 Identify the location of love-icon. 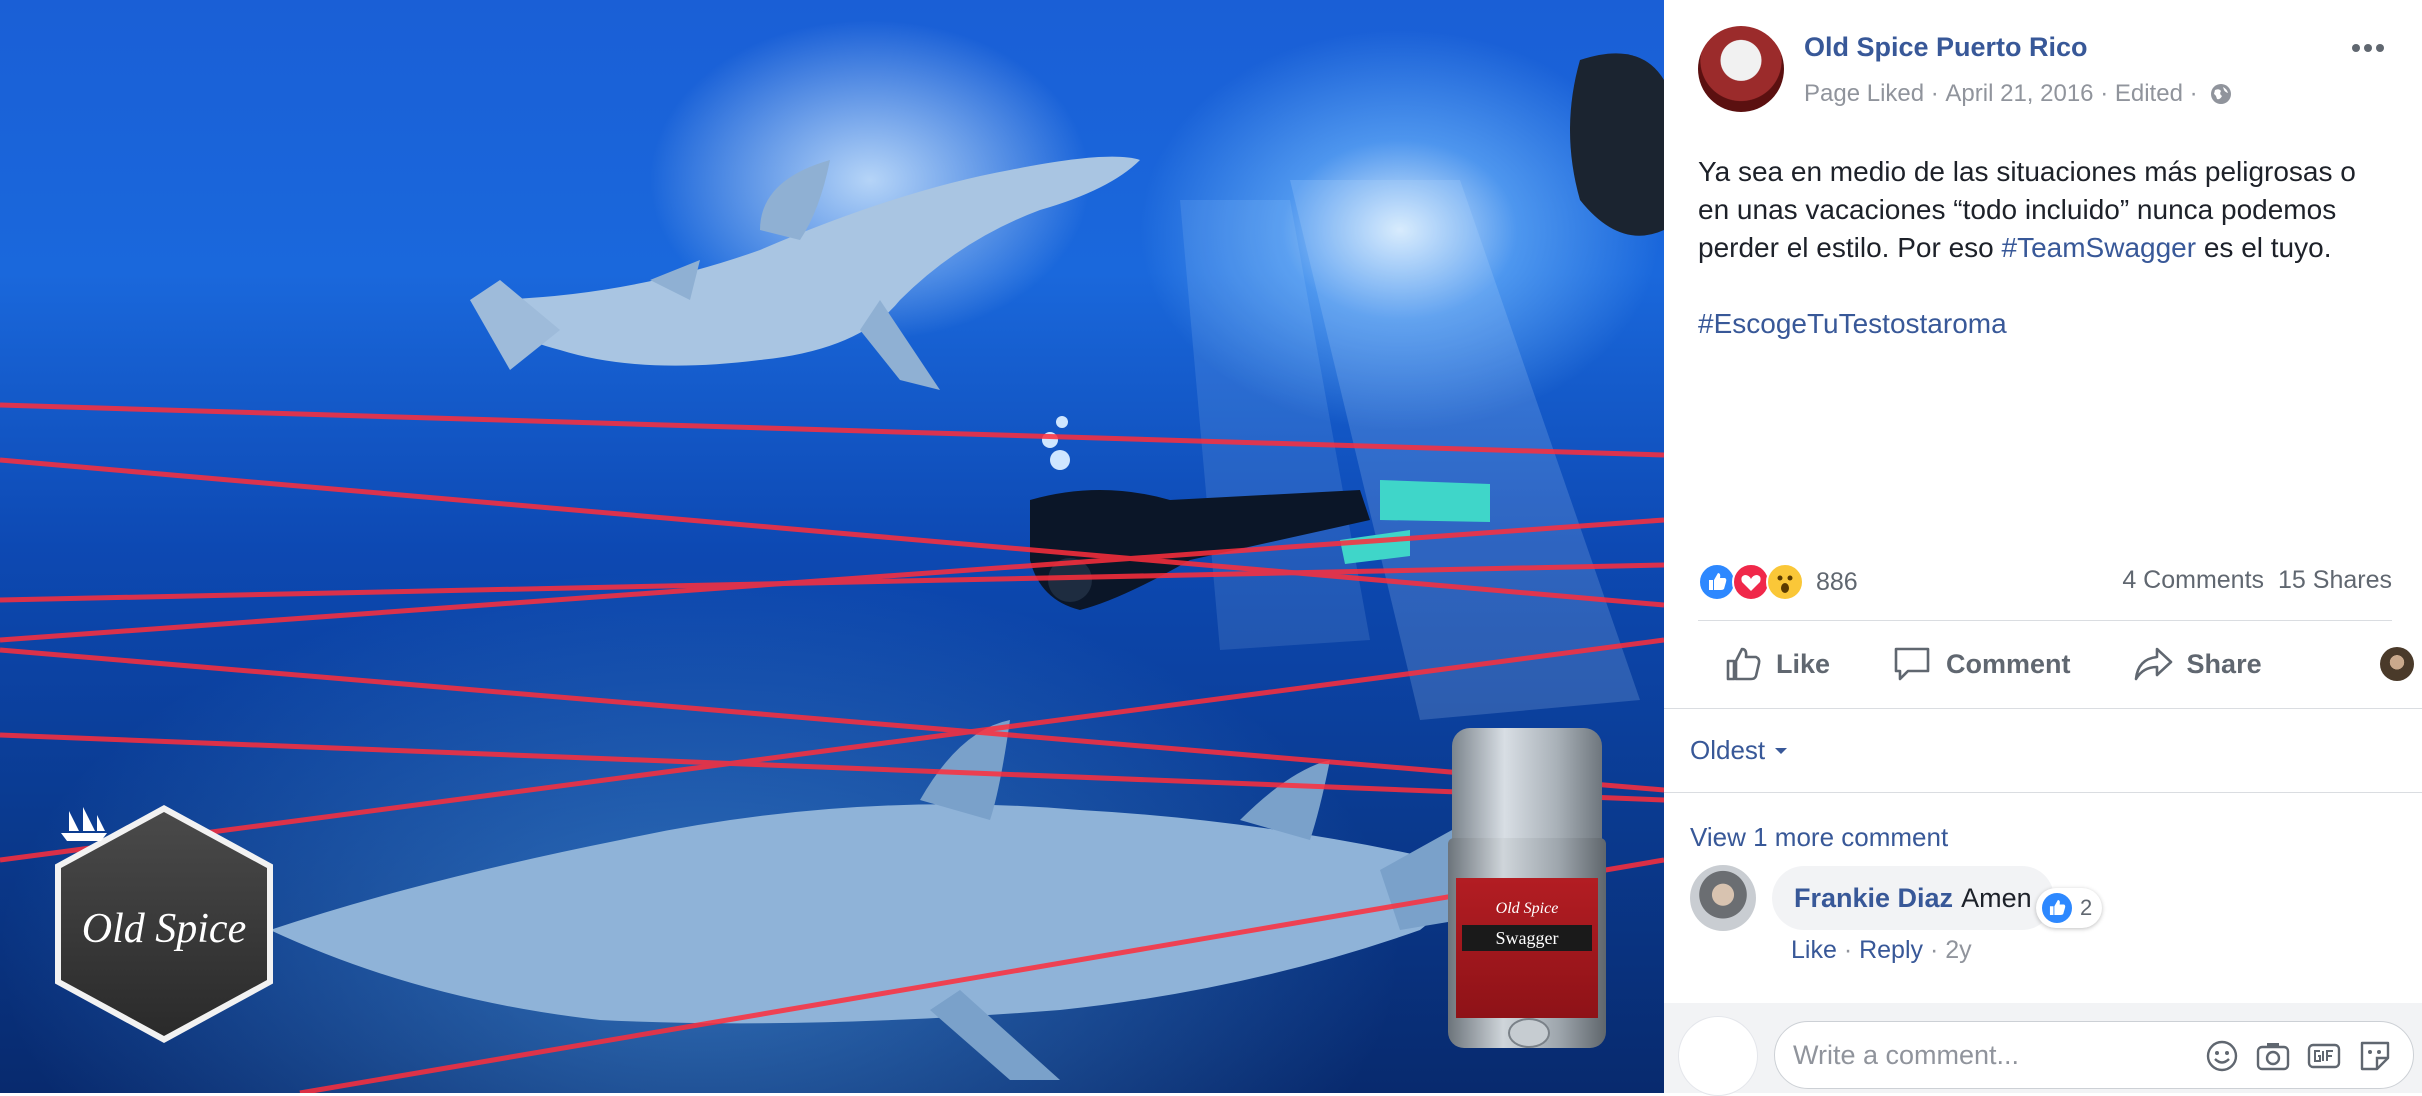
(1751, 582).